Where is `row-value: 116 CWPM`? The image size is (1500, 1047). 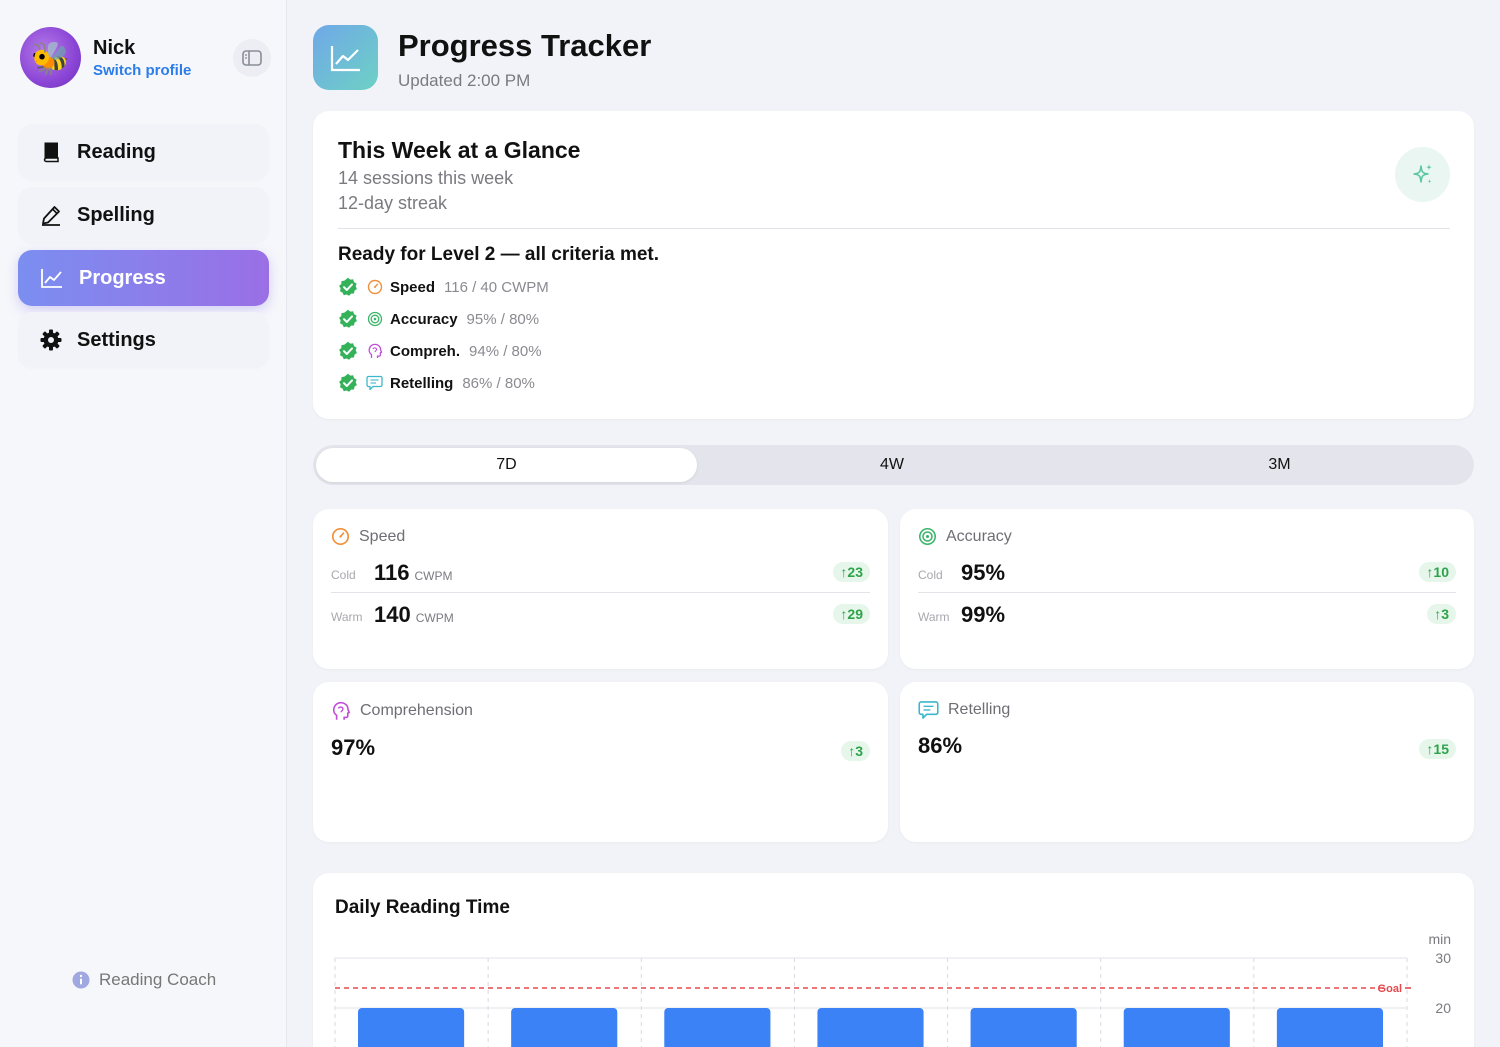
row-value: 116 CWPM is located at coordinates (413, 572).